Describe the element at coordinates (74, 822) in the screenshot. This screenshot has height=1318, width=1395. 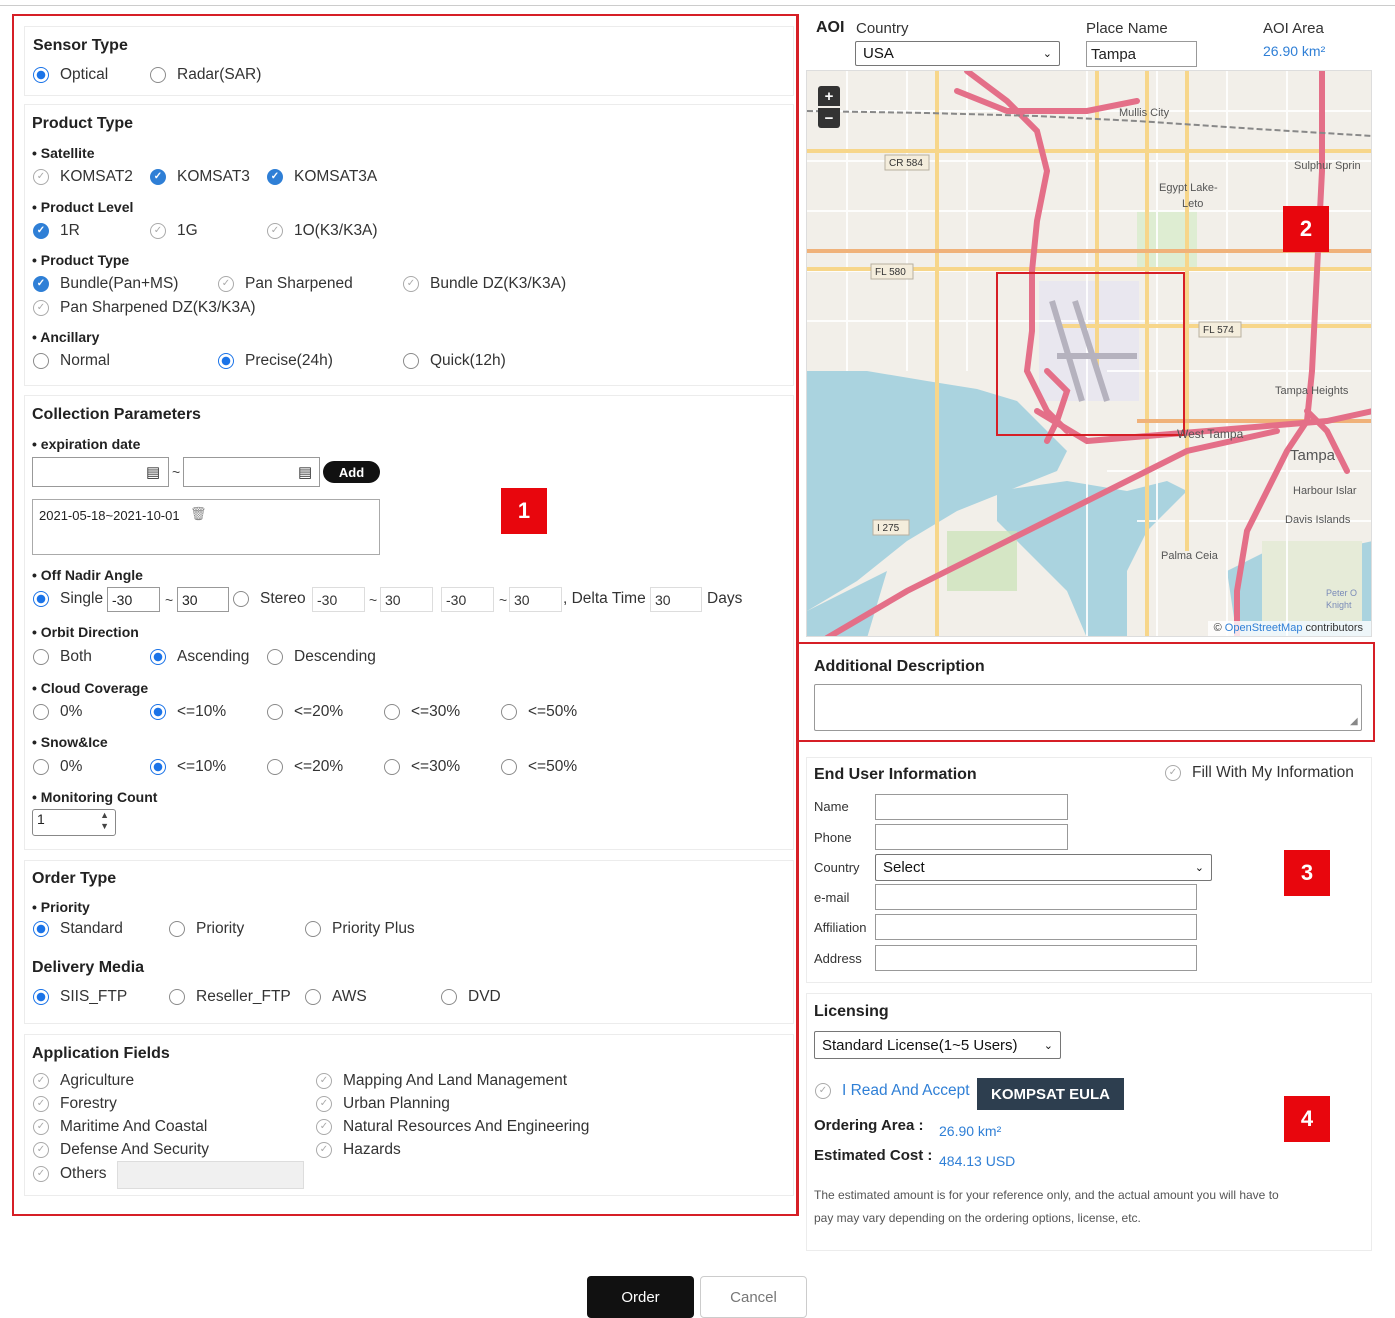
I see `monitoring-count-stepper: 1 ▲ ▼` at that location.